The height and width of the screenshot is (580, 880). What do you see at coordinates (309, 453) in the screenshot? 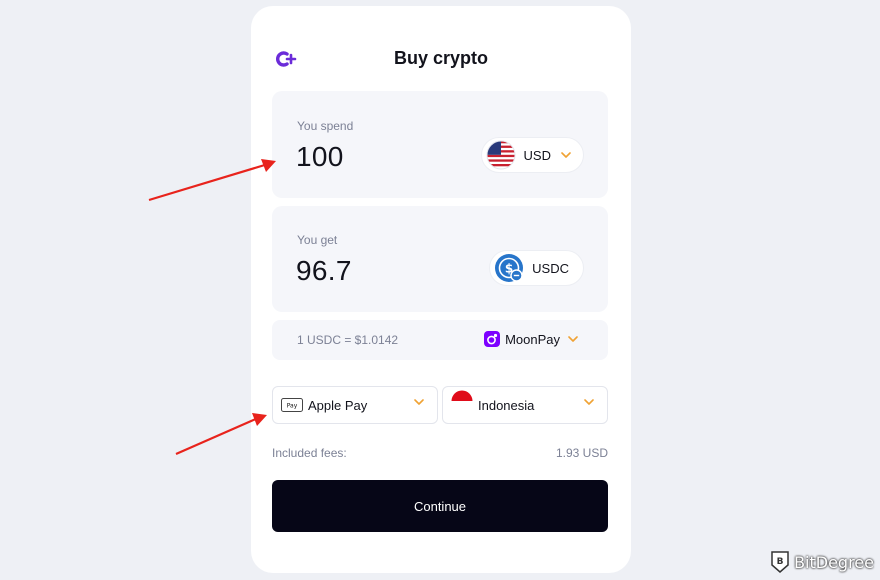
I see `fees-label: Included fees:` at bounding box center [309, 453].